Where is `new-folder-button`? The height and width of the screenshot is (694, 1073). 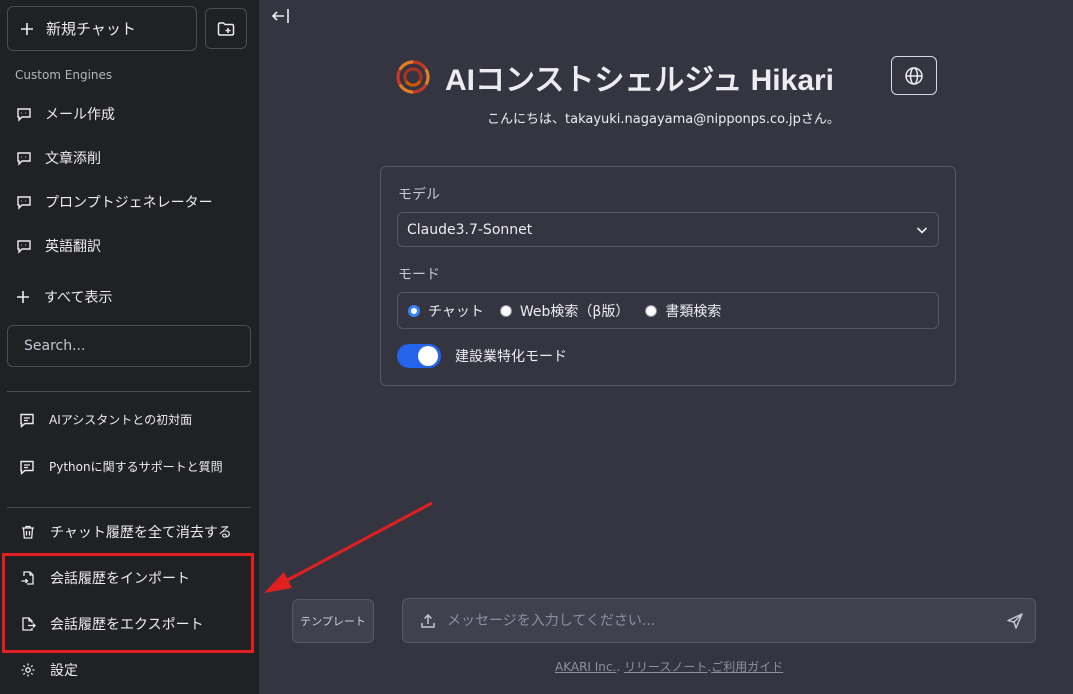 new-folder-button is located at coordinates (226, 28).